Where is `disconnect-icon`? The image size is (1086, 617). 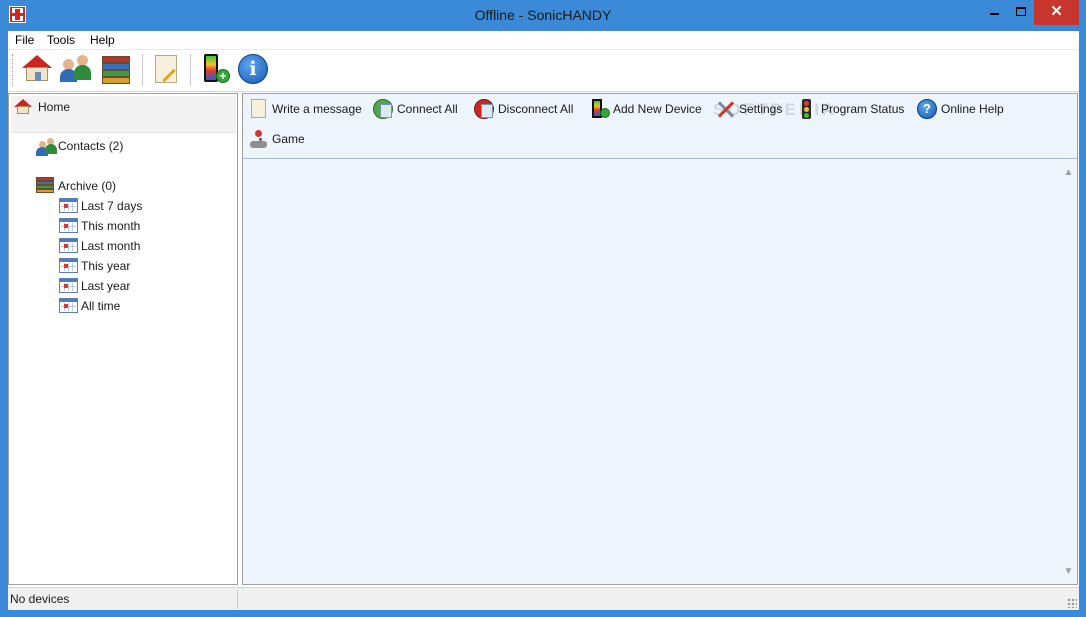
disconnect-icon is located at coordinates (484, 109).